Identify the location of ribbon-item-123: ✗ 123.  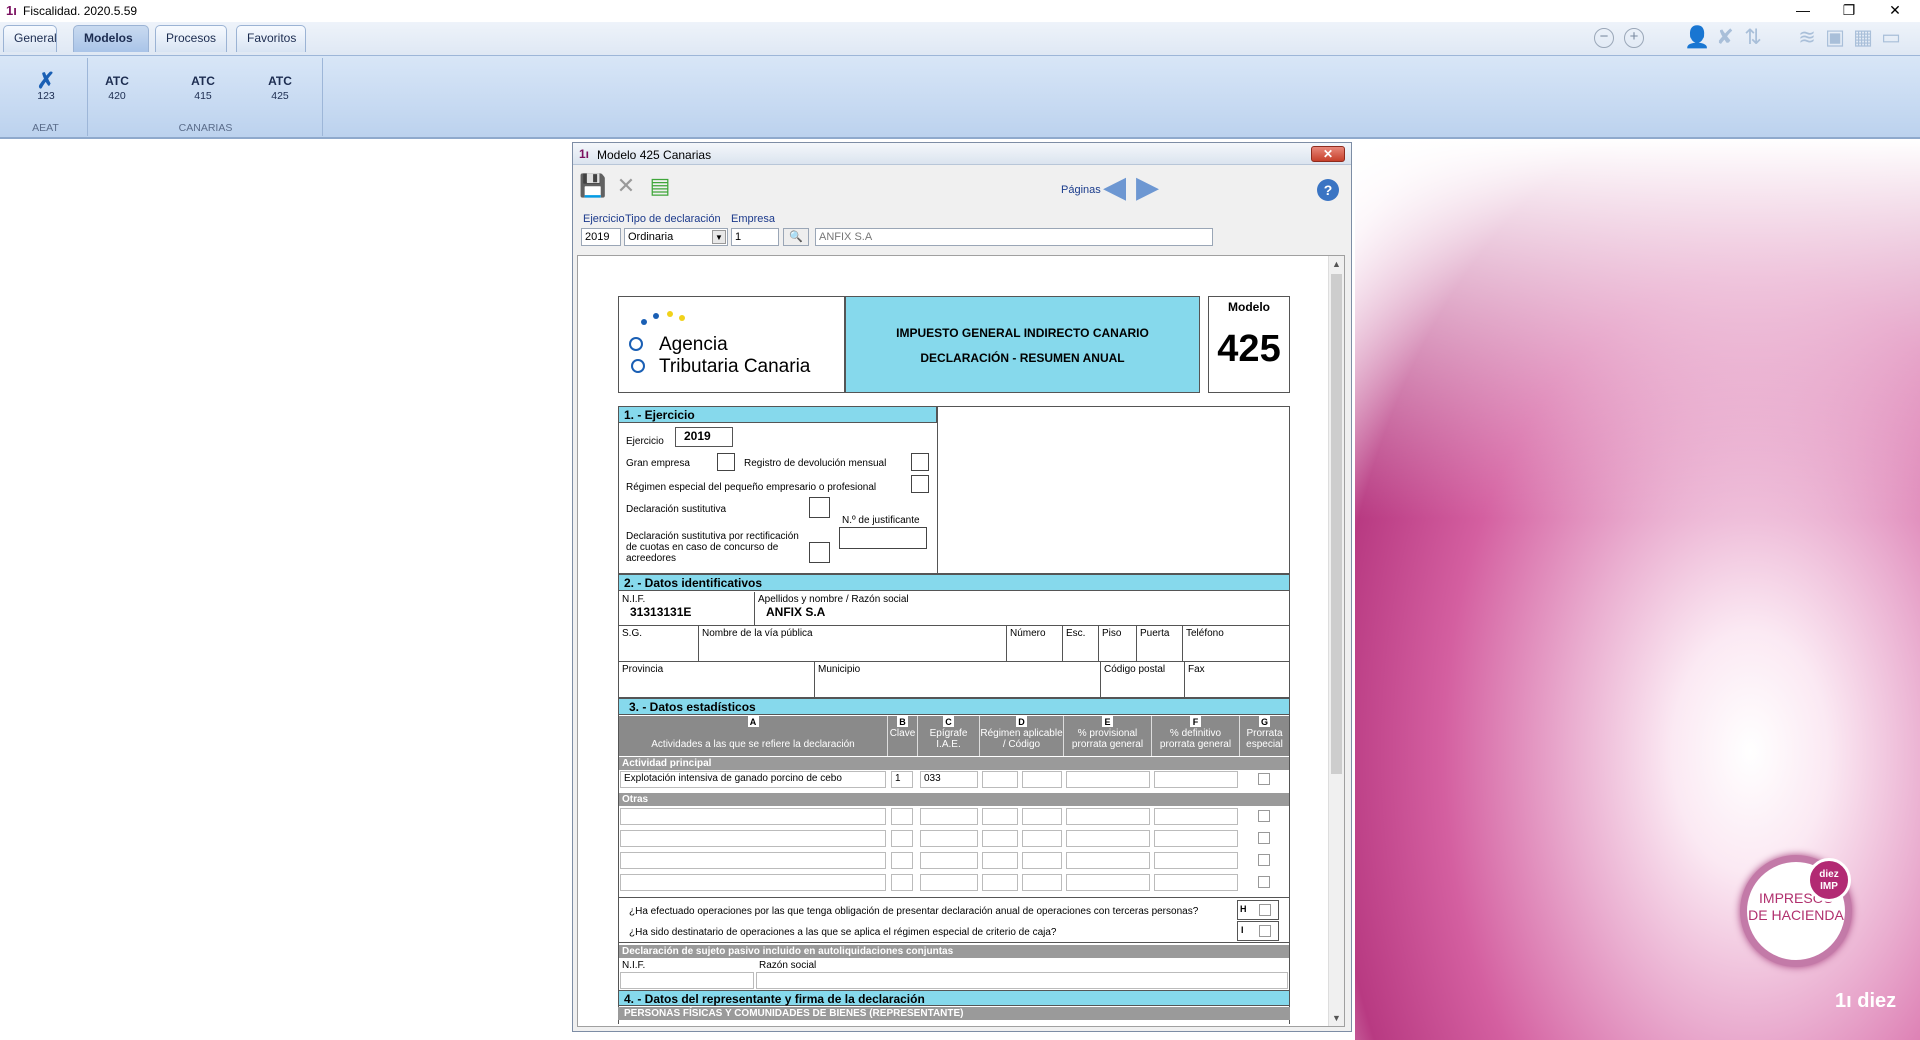
(46, 92).